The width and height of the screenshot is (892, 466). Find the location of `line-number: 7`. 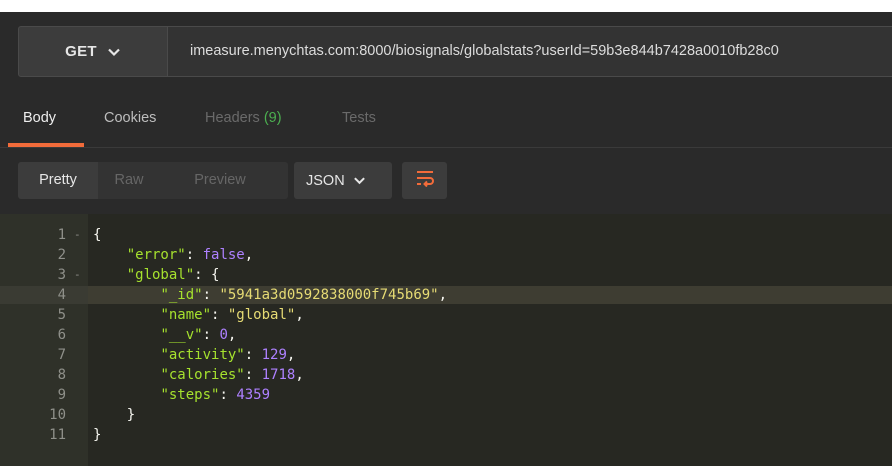

line-number: 7 is located at coordinates (61, 355).